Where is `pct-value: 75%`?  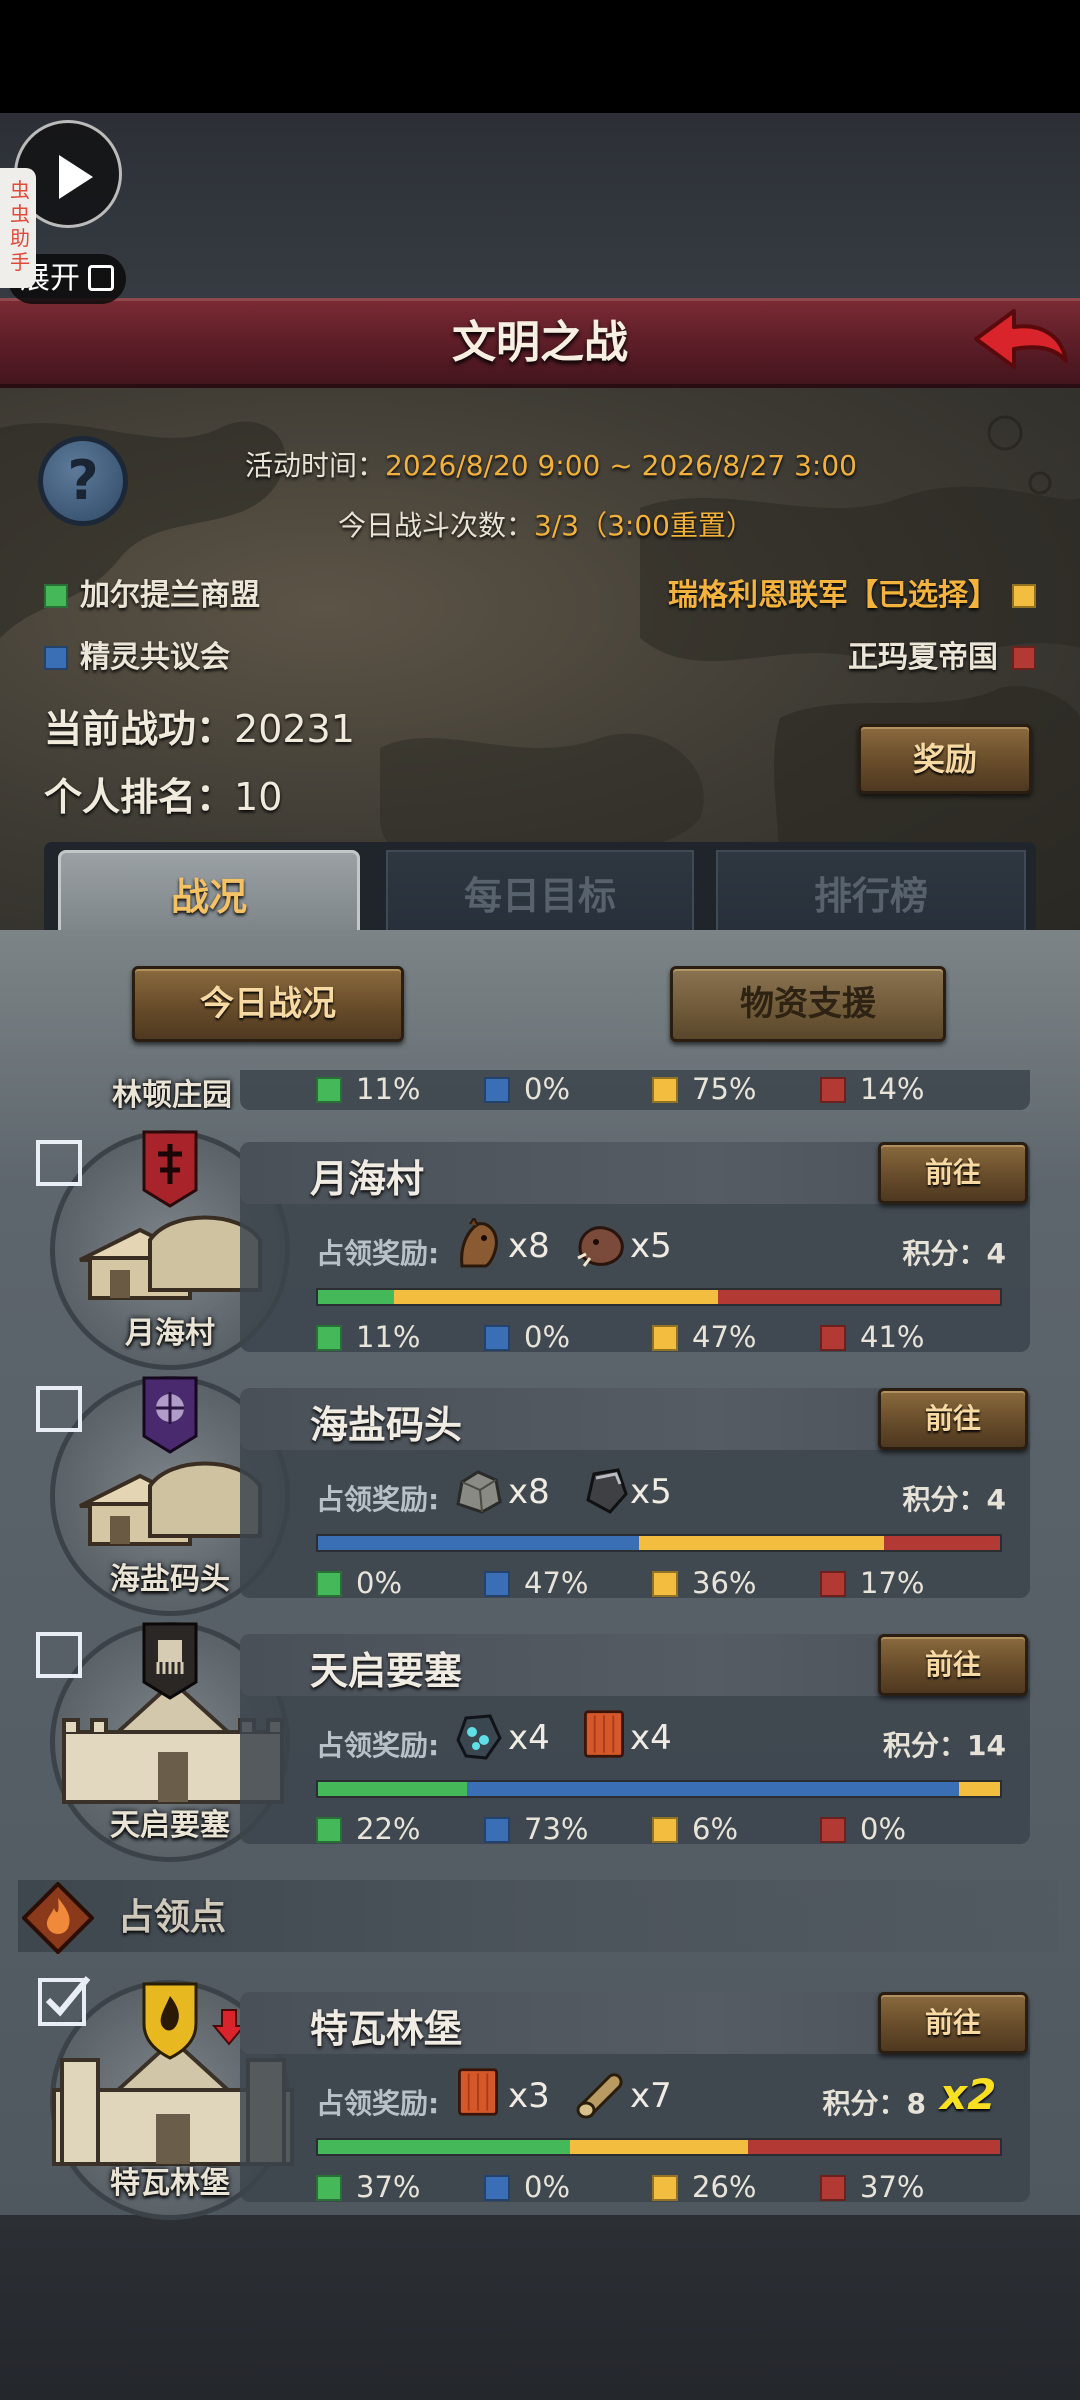
pct-value: 75% is located at coordinates (724, 1089).